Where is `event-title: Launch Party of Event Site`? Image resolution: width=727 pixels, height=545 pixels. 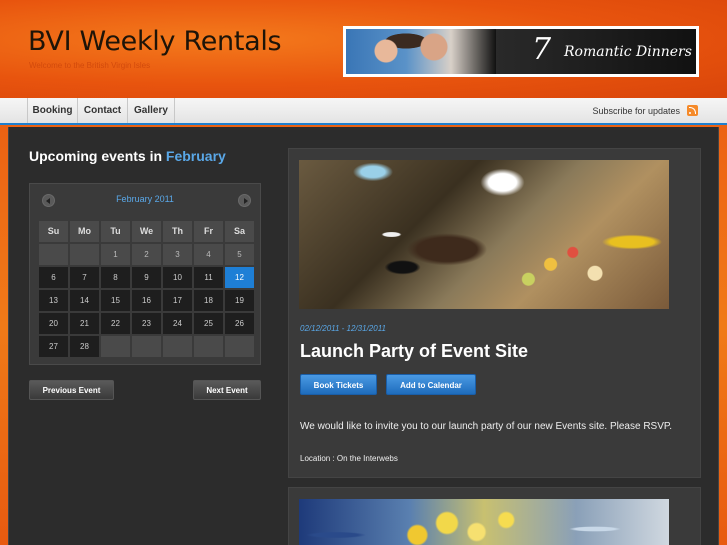 event-title: Launch Party of Event Site is located at coordinates (414, 351).